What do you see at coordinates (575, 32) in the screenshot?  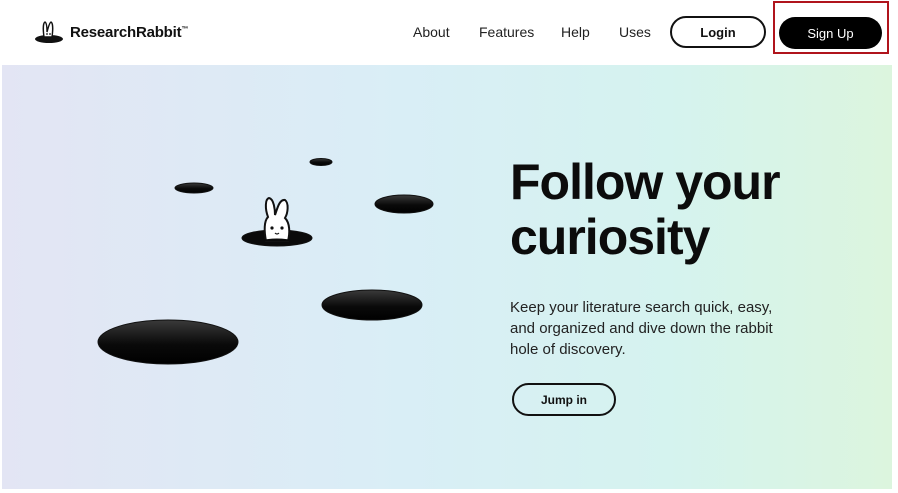 I see `nav-help: Help` at bounding box center [575, 32].